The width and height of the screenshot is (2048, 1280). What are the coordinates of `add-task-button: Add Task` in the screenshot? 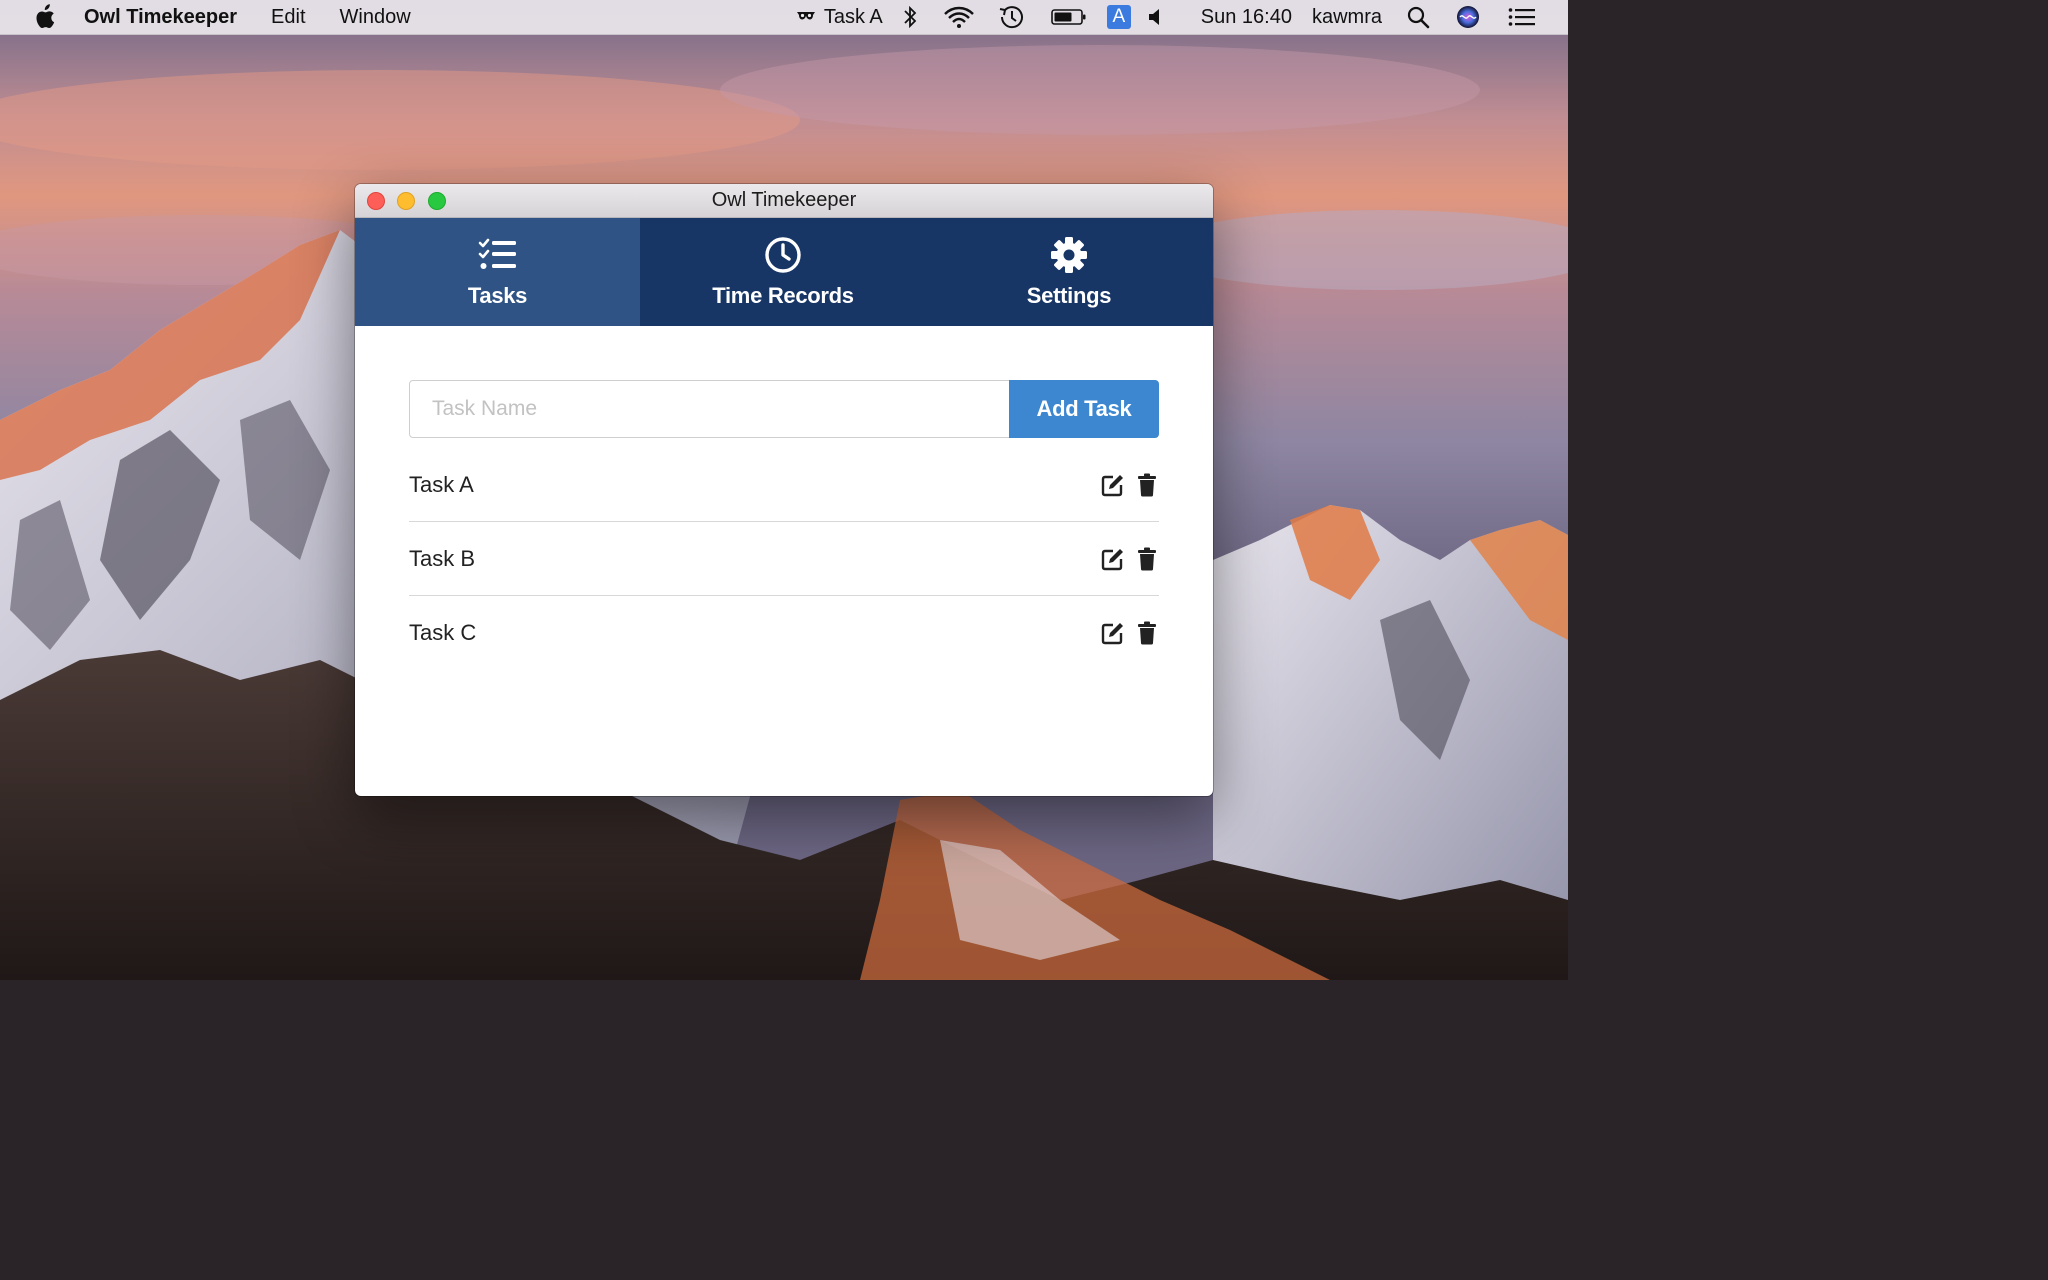 It's located at (1084, 409).